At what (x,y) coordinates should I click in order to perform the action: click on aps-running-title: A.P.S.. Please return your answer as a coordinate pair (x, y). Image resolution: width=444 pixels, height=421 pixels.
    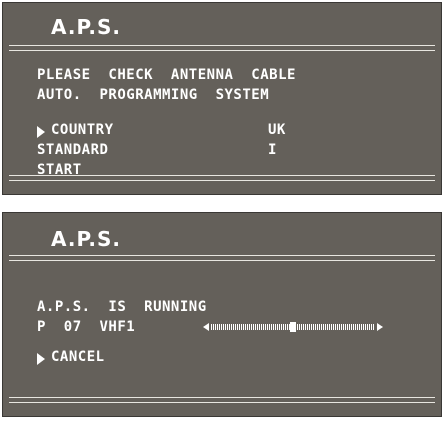
    Looking at the image, I should click on (86, 239).